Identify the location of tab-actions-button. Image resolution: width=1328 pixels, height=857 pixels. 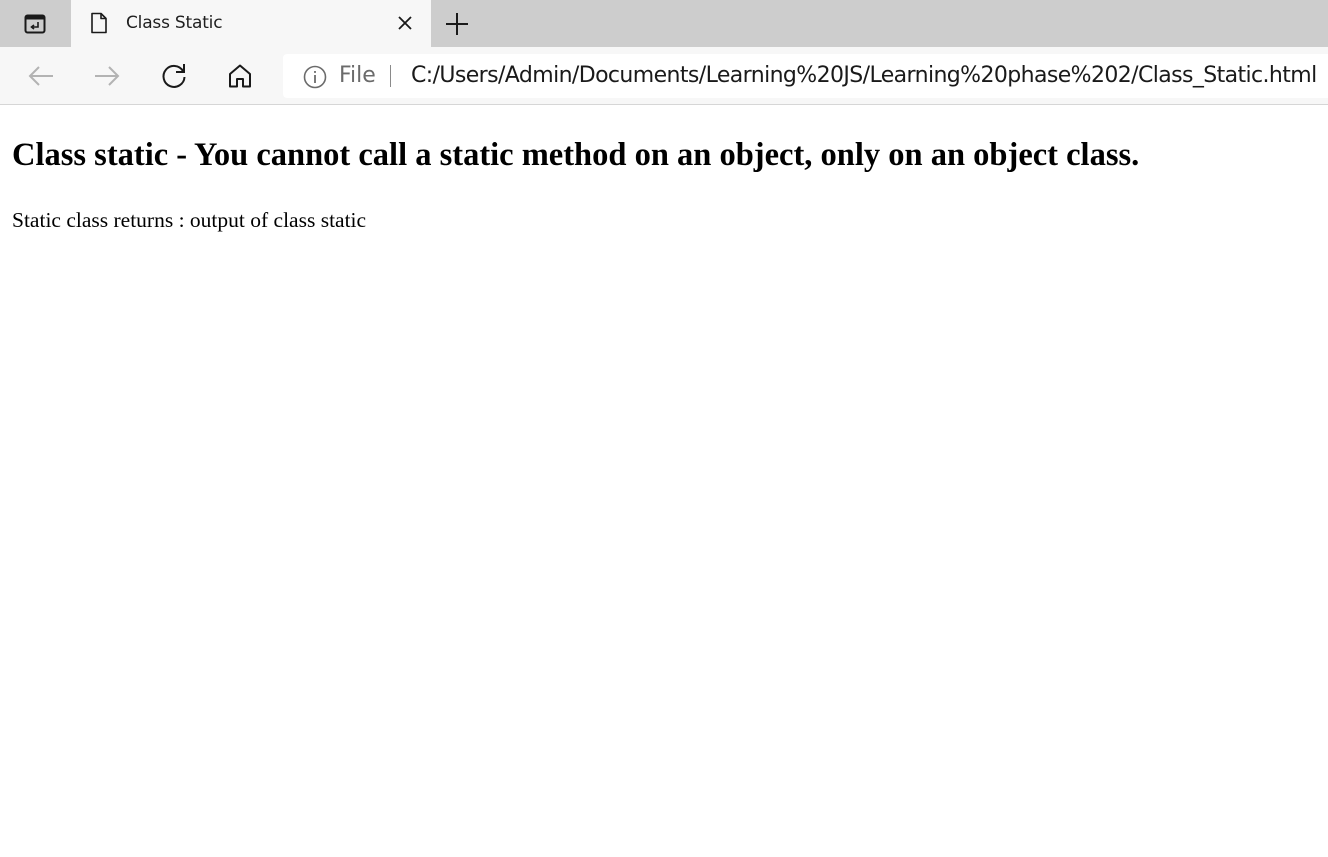
(35, 23).